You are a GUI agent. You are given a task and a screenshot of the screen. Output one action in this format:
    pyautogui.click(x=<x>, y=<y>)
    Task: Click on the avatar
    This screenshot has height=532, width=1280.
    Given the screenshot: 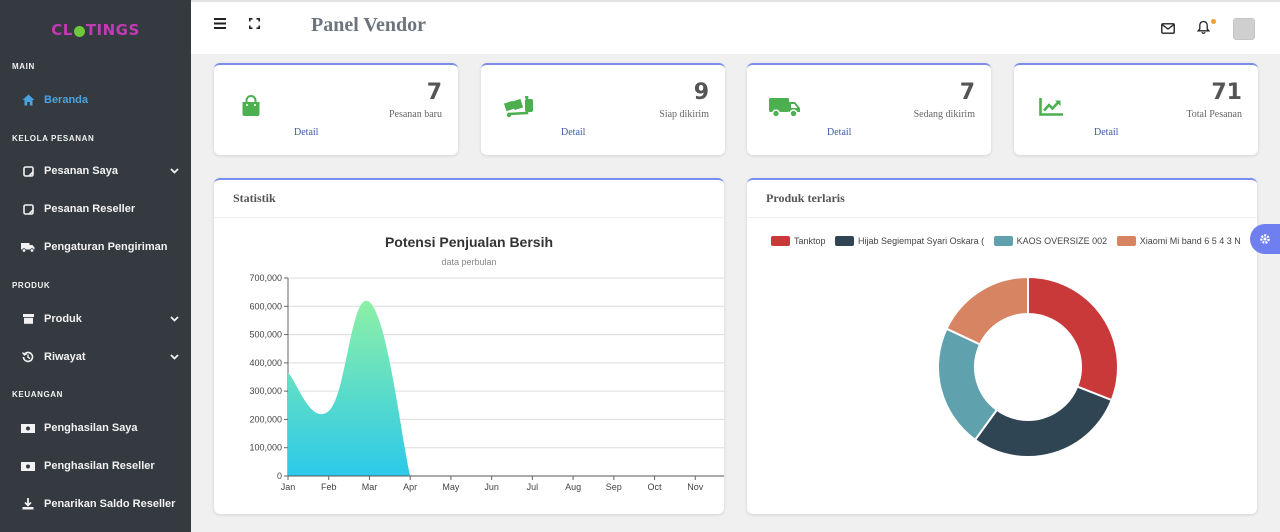 What is the action you would take?
    pyautogui.click(x=1244, y=29)
    